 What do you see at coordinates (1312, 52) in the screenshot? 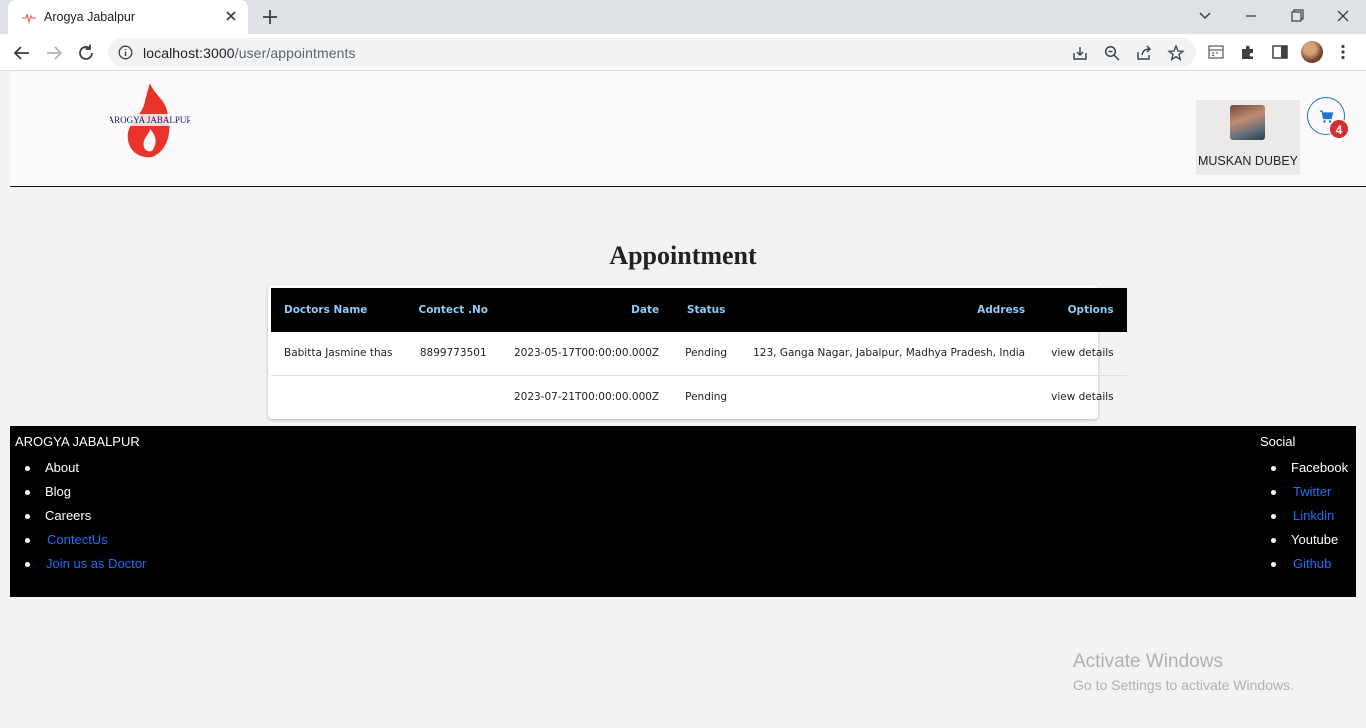
I see `profile-avatar` at bounding box center [1312, 52].